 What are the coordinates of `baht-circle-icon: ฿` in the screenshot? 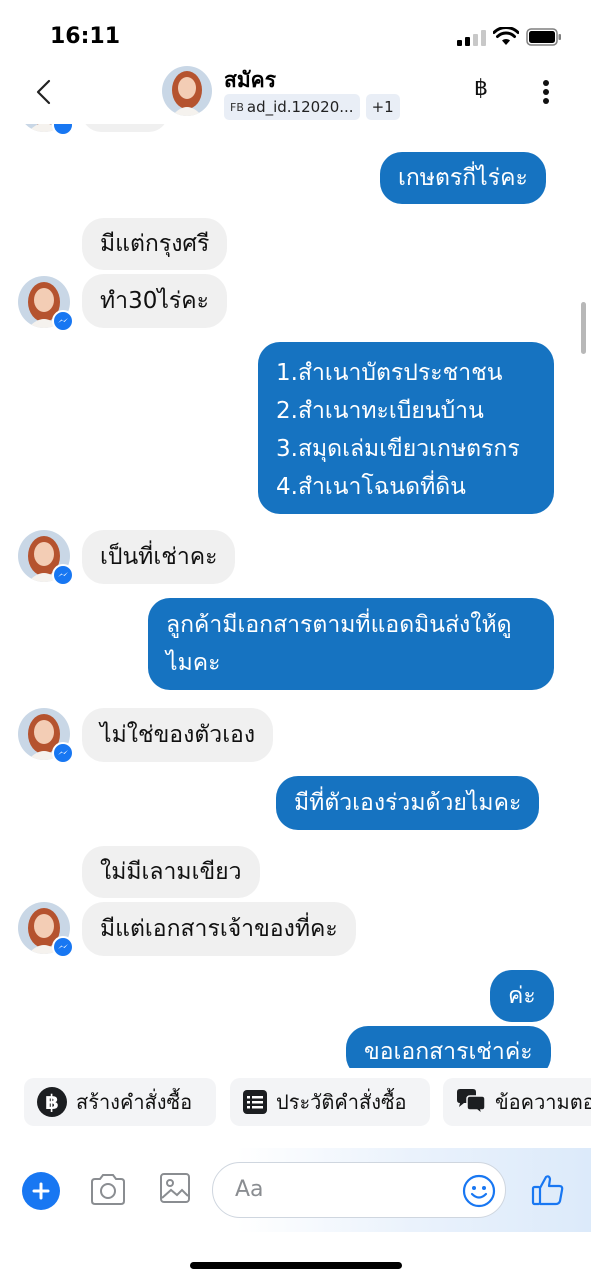 It's located at (52, 1102).